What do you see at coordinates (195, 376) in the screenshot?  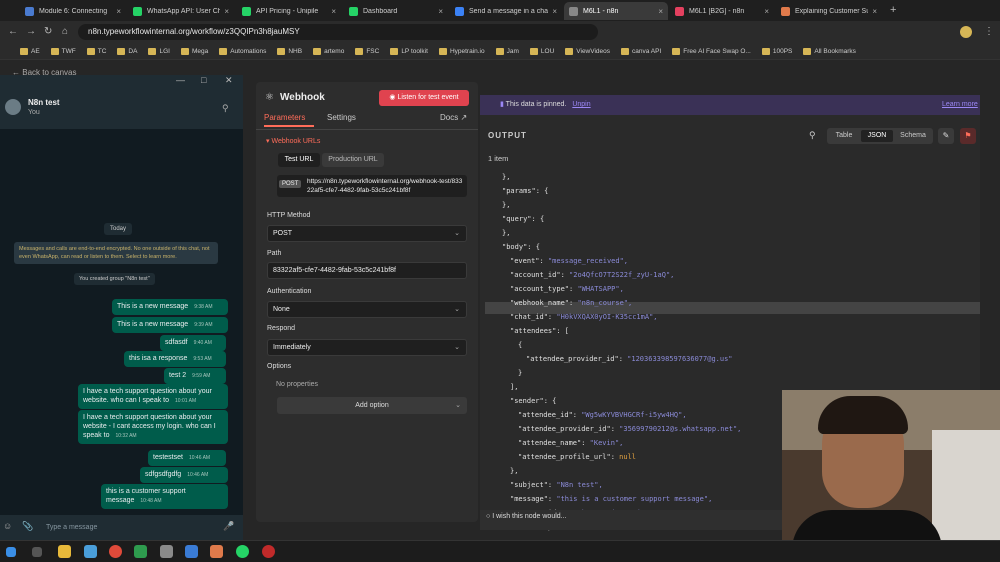 I see `message-bubble: test 2 9:59 AM` at bounding box center [195, 376].